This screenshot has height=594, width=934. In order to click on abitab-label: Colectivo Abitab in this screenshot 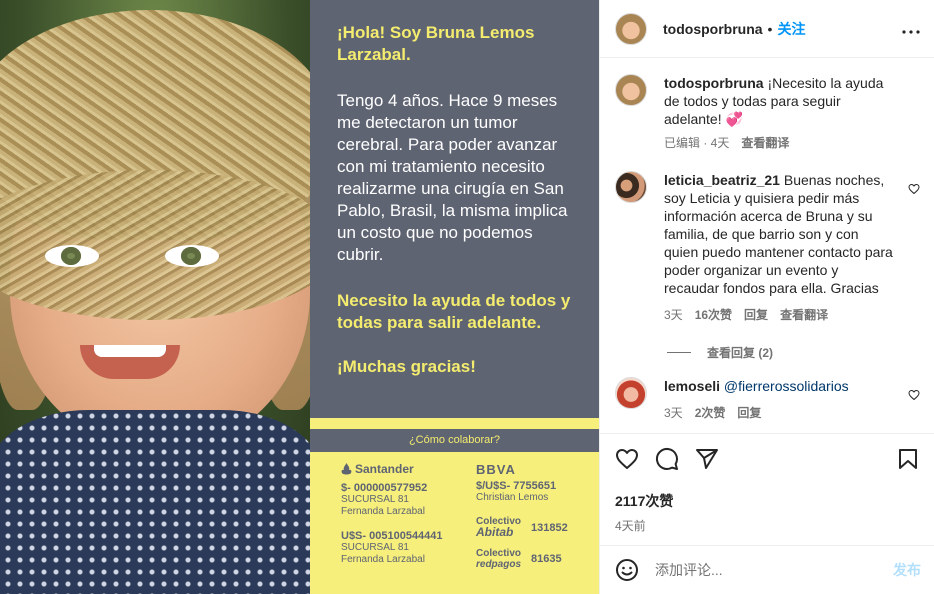, I will do `click(498, 527)`.